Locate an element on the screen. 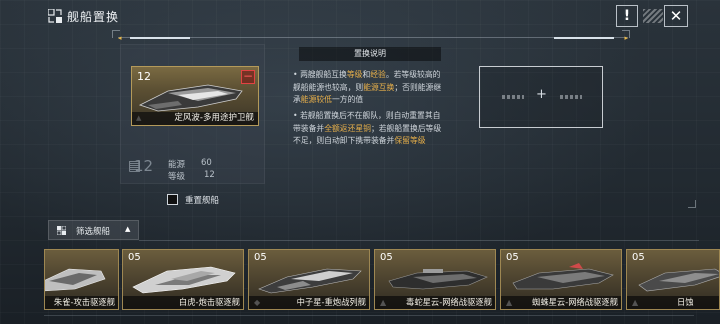  reset-ship-label: 重置舰船 is located at coordinates (202, 200).